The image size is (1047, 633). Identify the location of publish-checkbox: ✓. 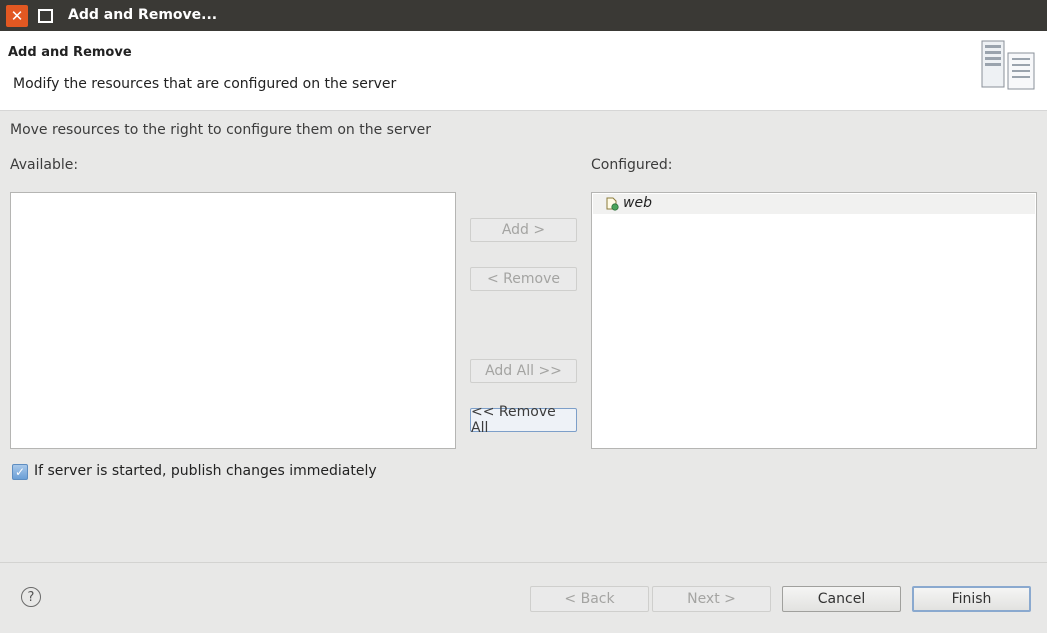
(20, 472).